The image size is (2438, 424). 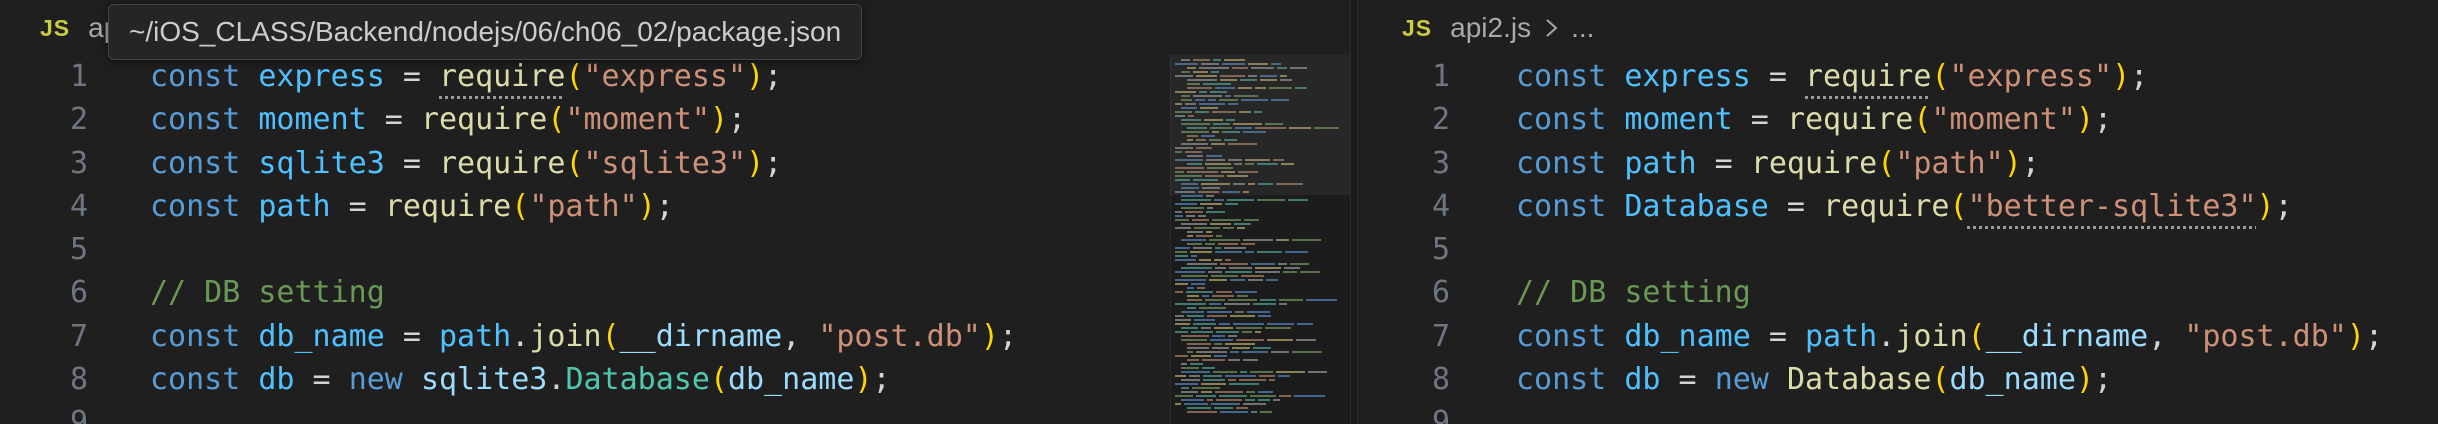 I want to click on code-token: "express", so click(x=2031, y=76).